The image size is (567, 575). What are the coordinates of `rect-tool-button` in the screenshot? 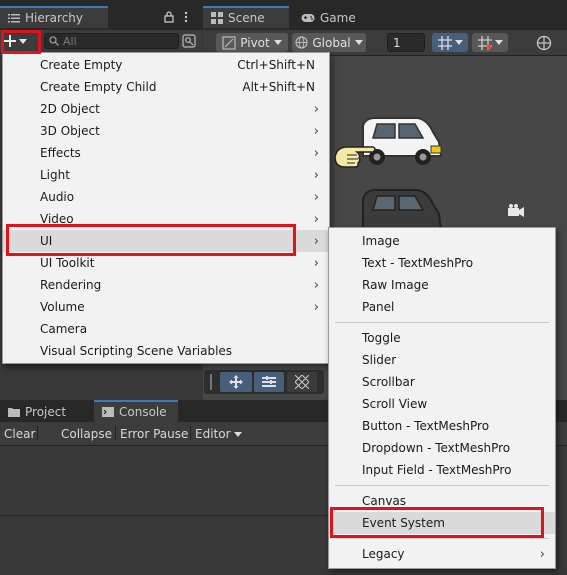 It's located at (269, 382).